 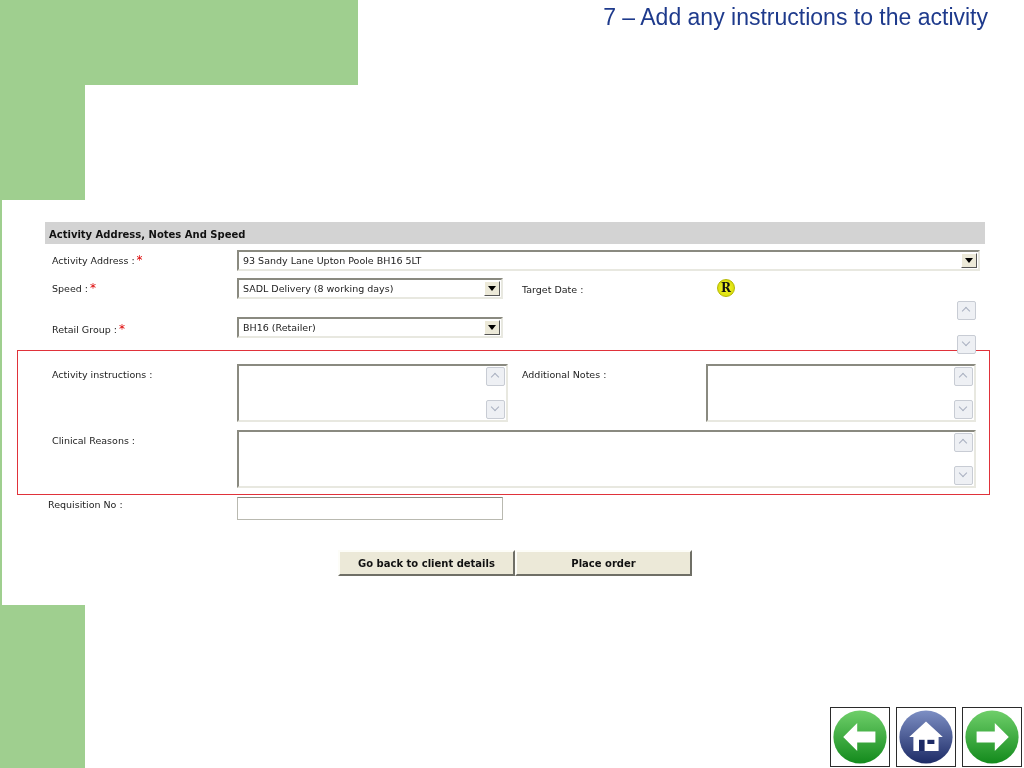 I want to click on home-icon, so click(x=926, y=737).